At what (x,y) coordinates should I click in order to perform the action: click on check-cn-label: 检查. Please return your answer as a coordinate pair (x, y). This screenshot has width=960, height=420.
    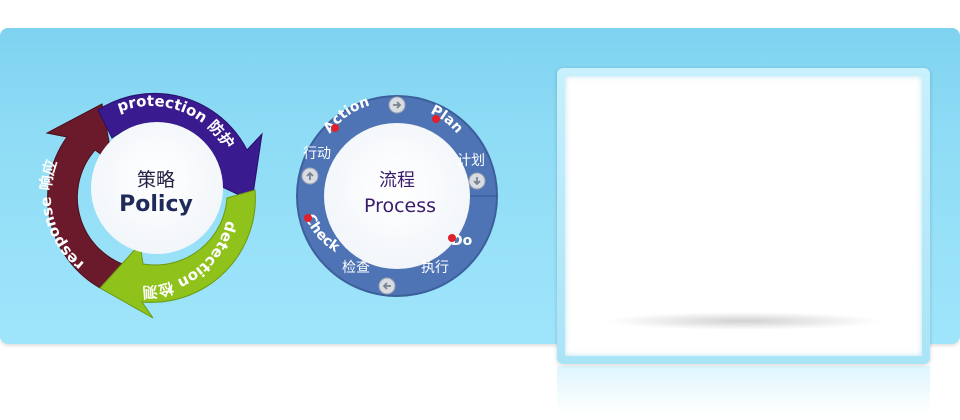
    Looking at the image, I should click on (356, 268).